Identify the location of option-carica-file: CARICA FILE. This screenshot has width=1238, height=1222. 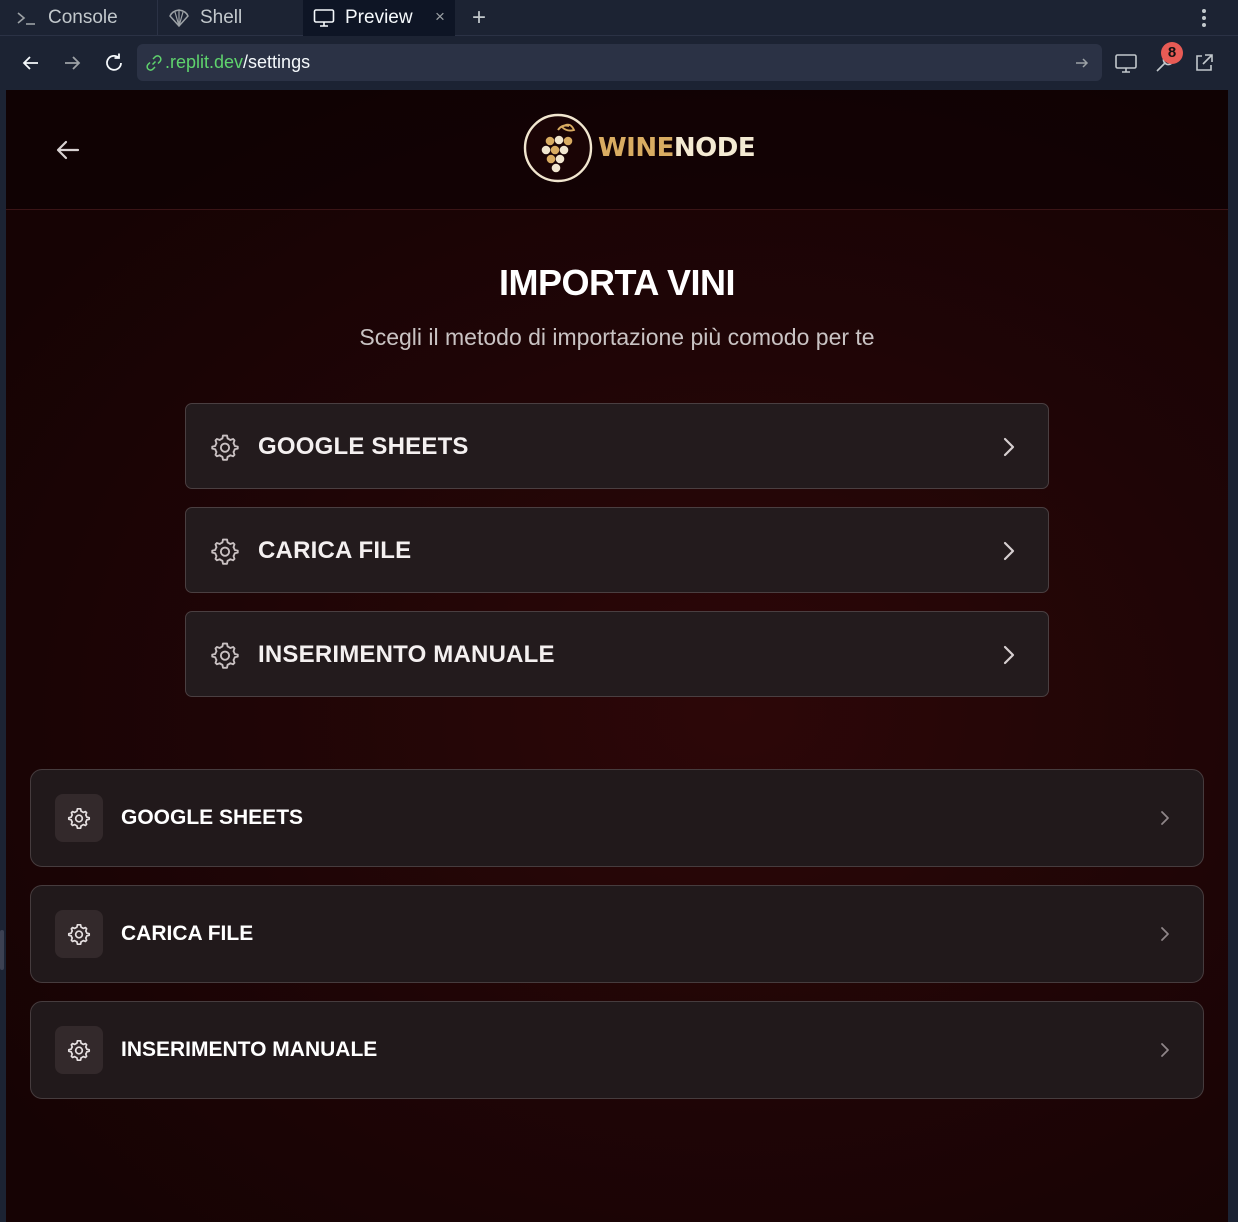
(617, 550).